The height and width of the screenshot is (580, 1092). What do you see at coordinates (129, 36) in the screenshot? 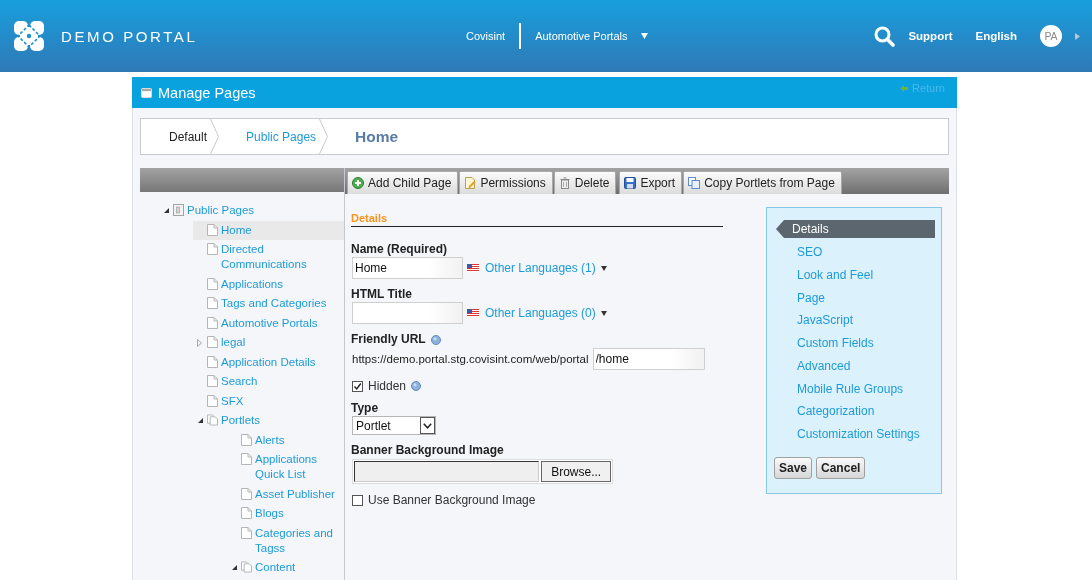
I see `brand-name: DEMO PORTAL` at bounding box center [129, 36].